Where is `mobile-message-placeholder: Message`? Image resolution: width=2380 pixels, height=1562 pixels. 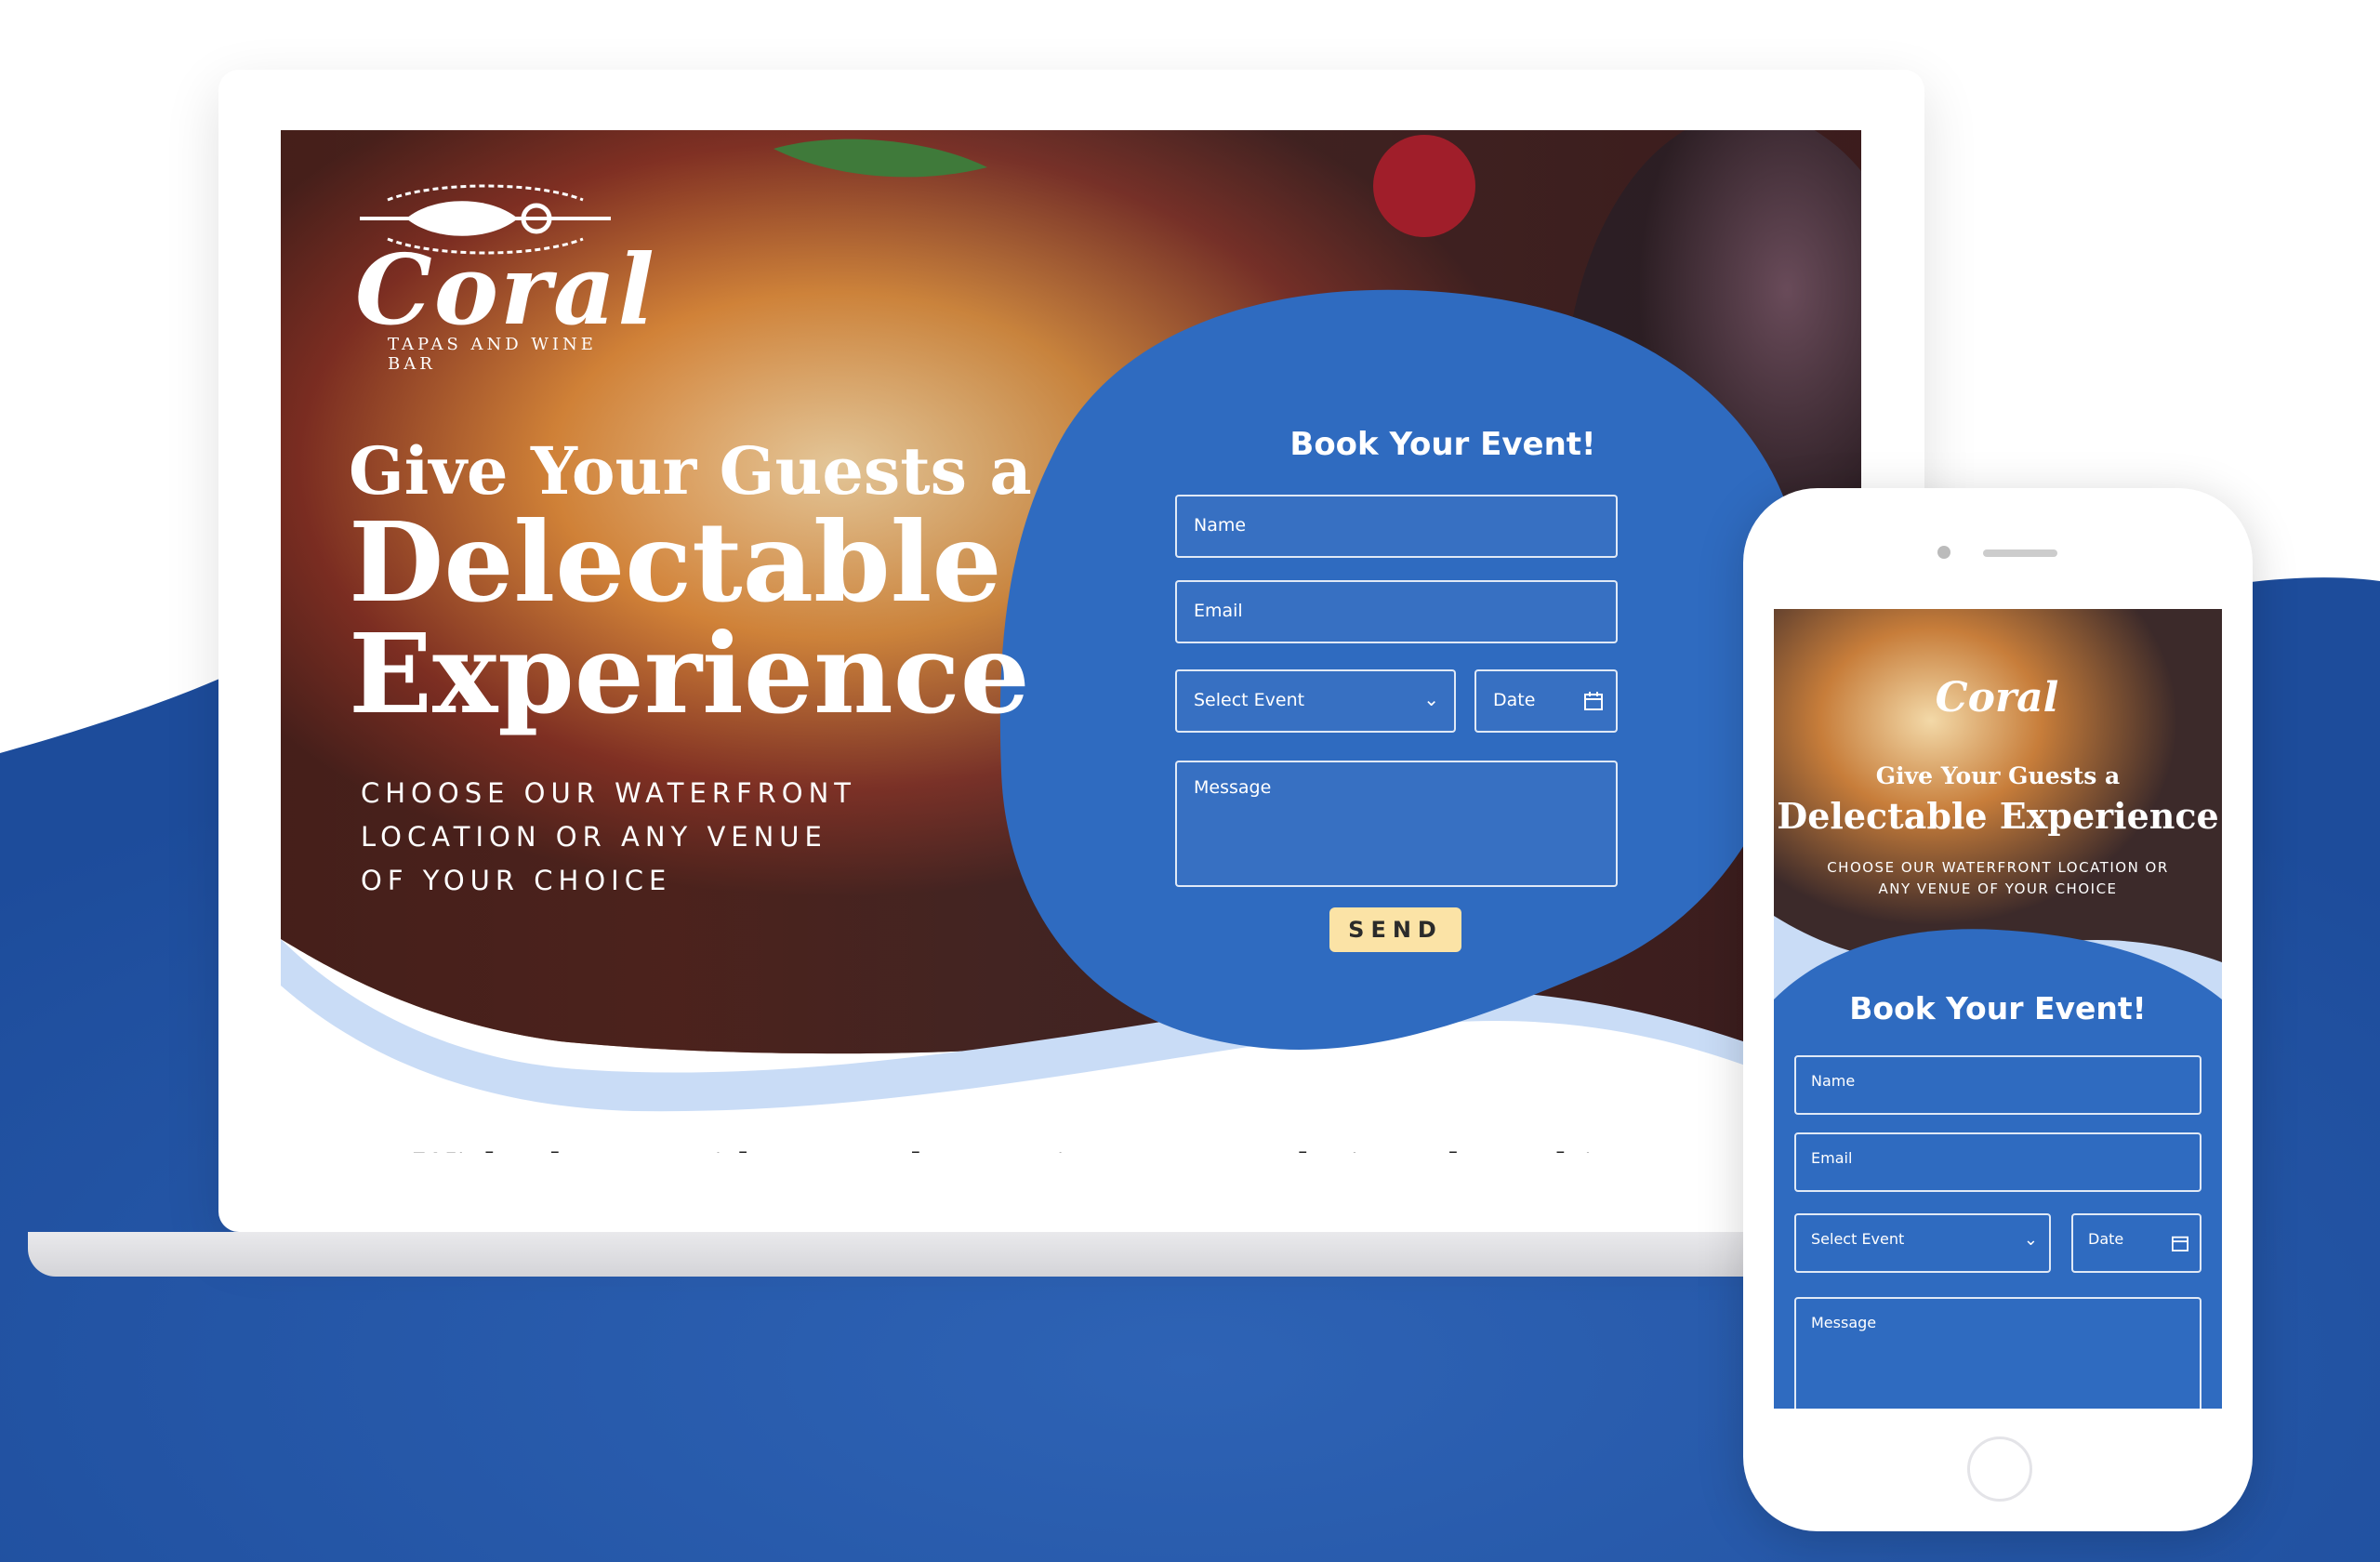
mobile-message-placeholder: Message is located at coordinates (1844, 1323).